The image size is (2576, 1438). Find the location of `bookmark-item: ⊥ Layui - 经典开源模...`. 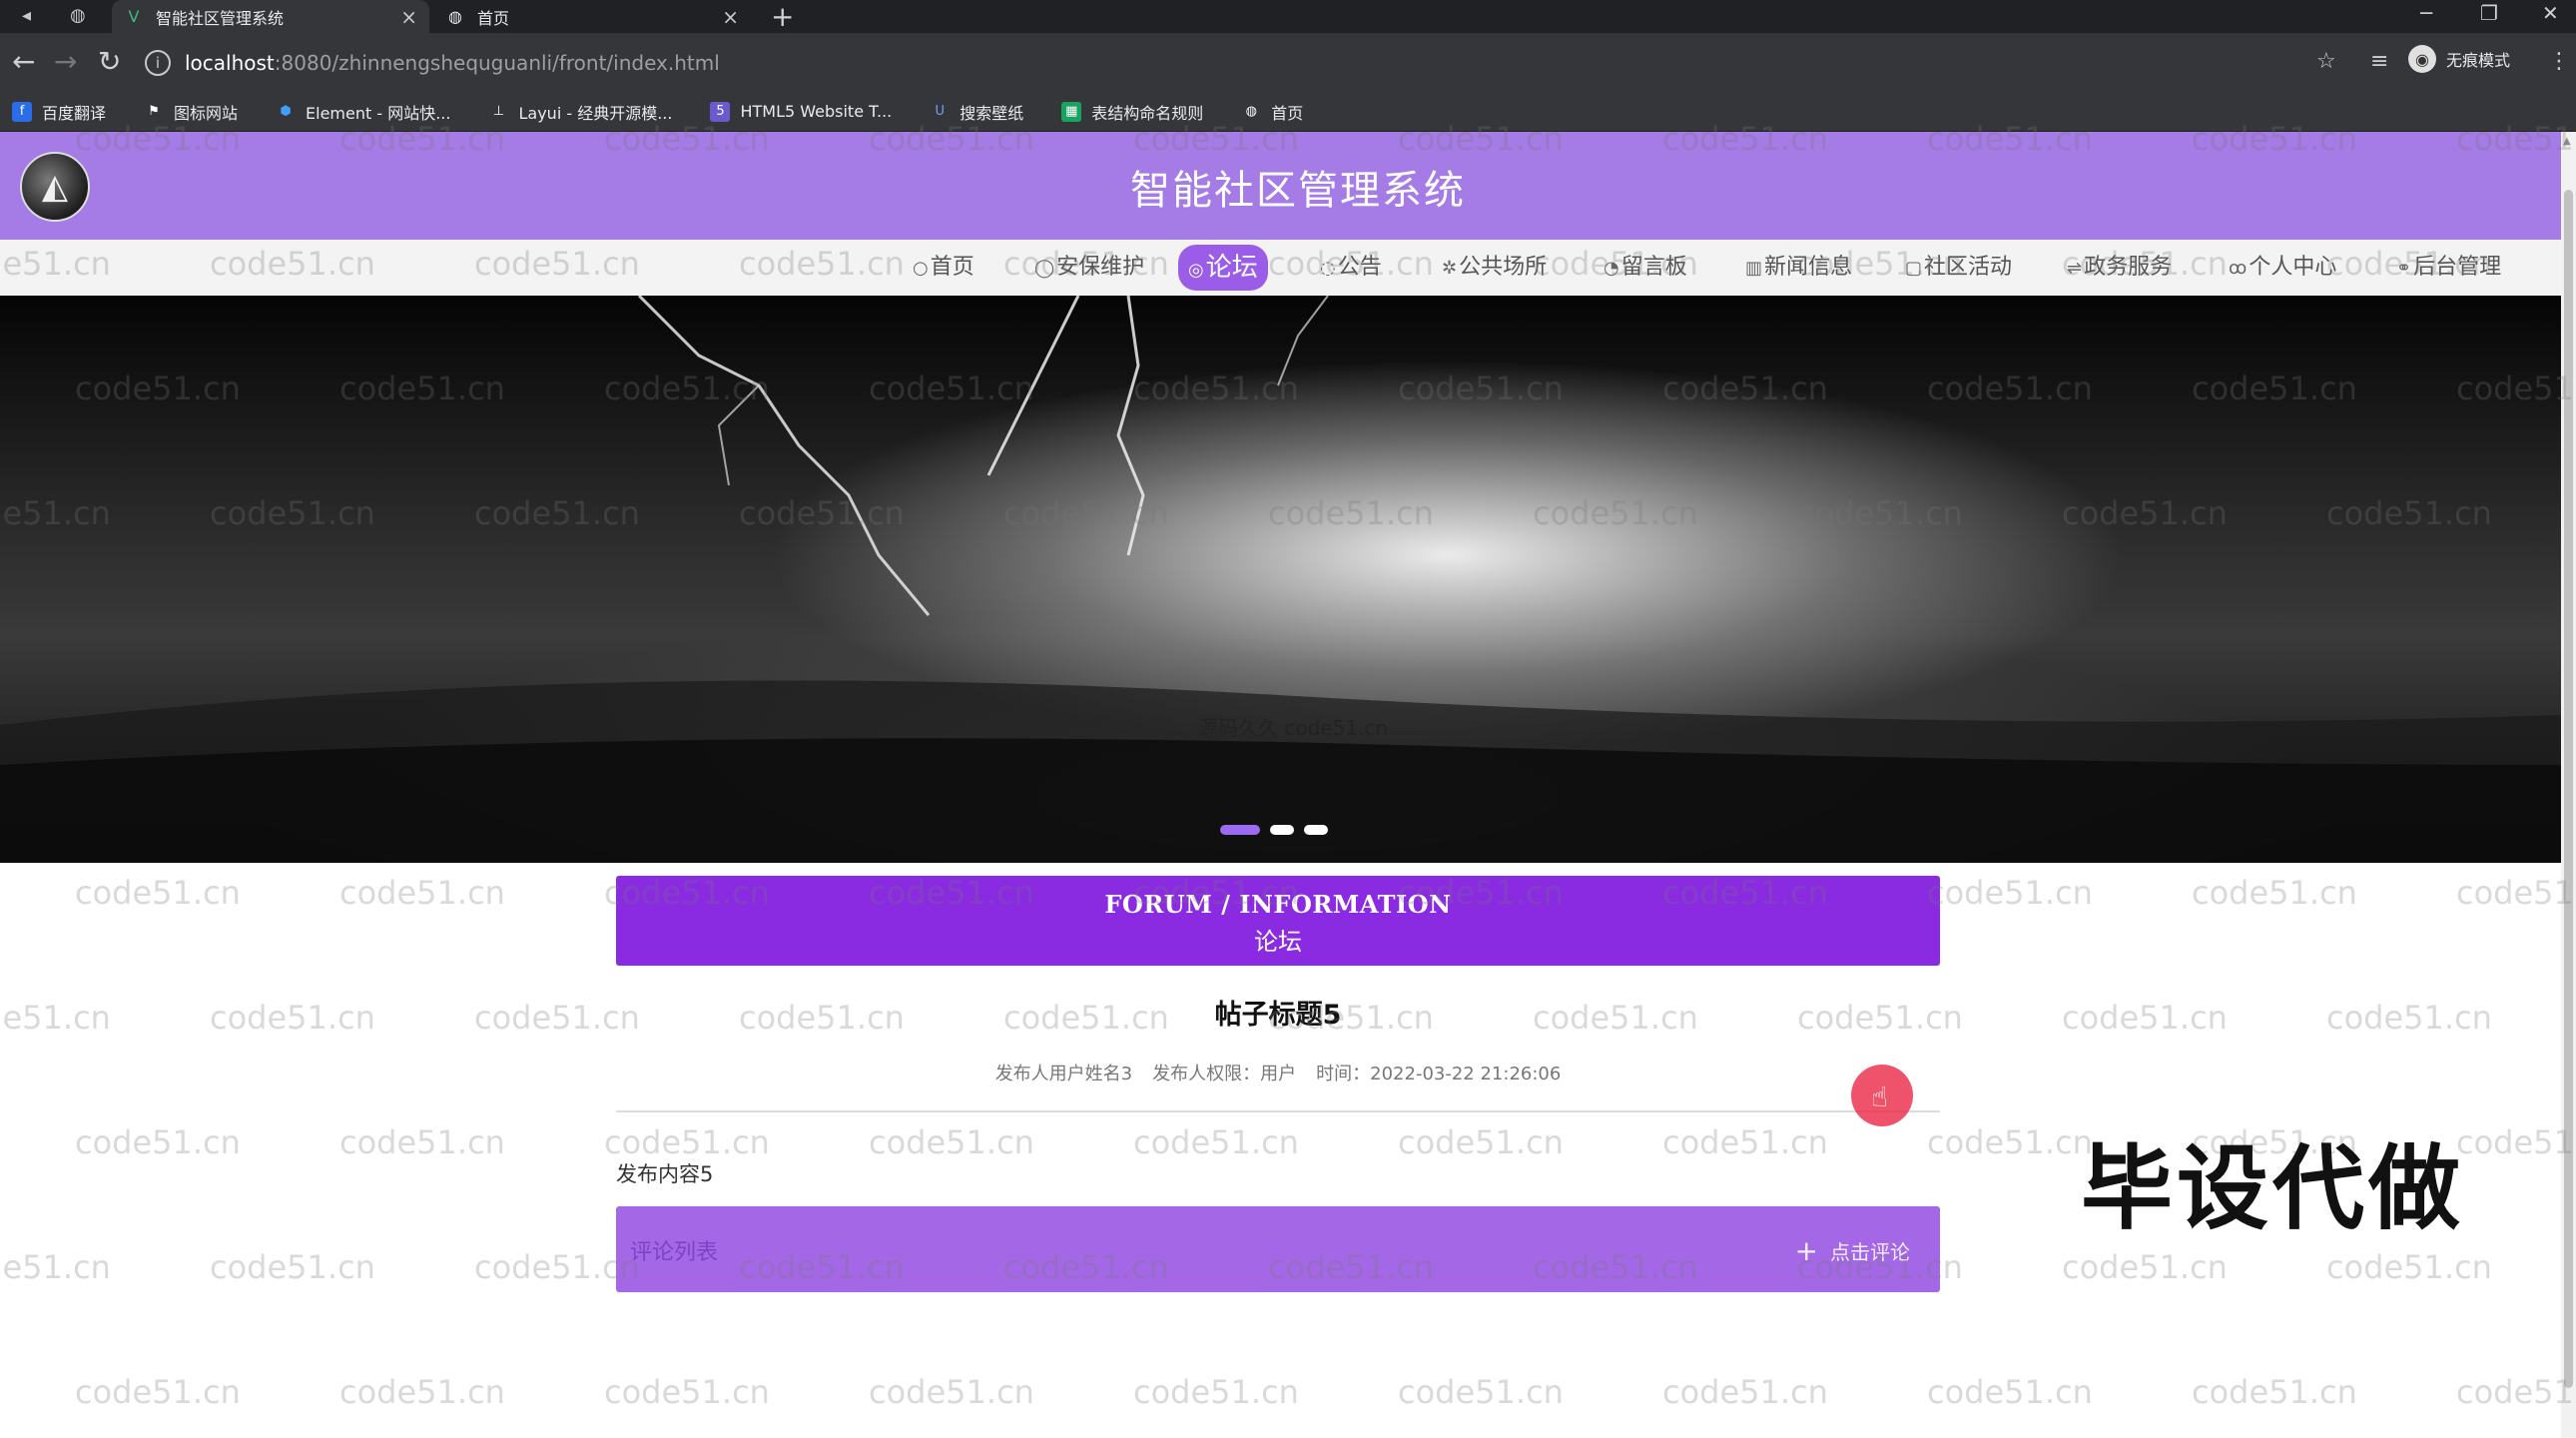

bookmark-item: ⊥ Layui - 经典开源模... is located at coordinates (580, 112).